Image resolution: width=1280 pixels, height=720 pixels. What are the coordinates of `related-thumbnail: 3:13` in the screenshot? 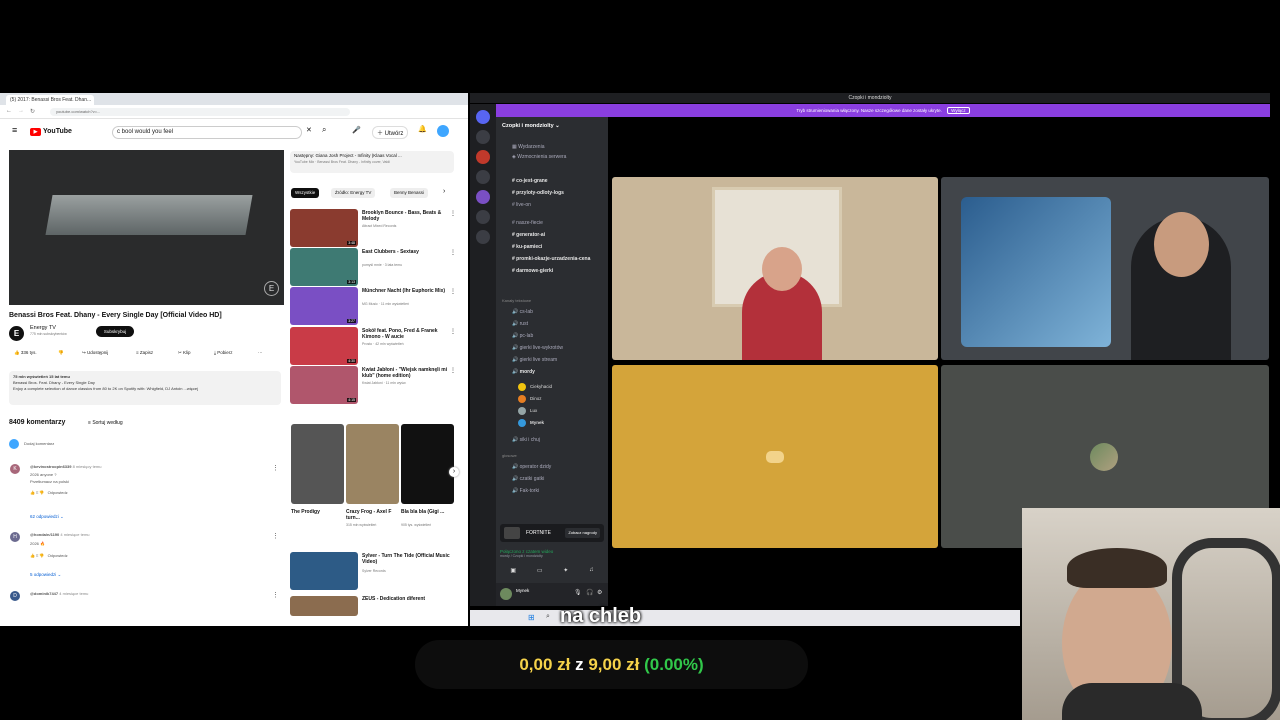 It's located at (324, 267).